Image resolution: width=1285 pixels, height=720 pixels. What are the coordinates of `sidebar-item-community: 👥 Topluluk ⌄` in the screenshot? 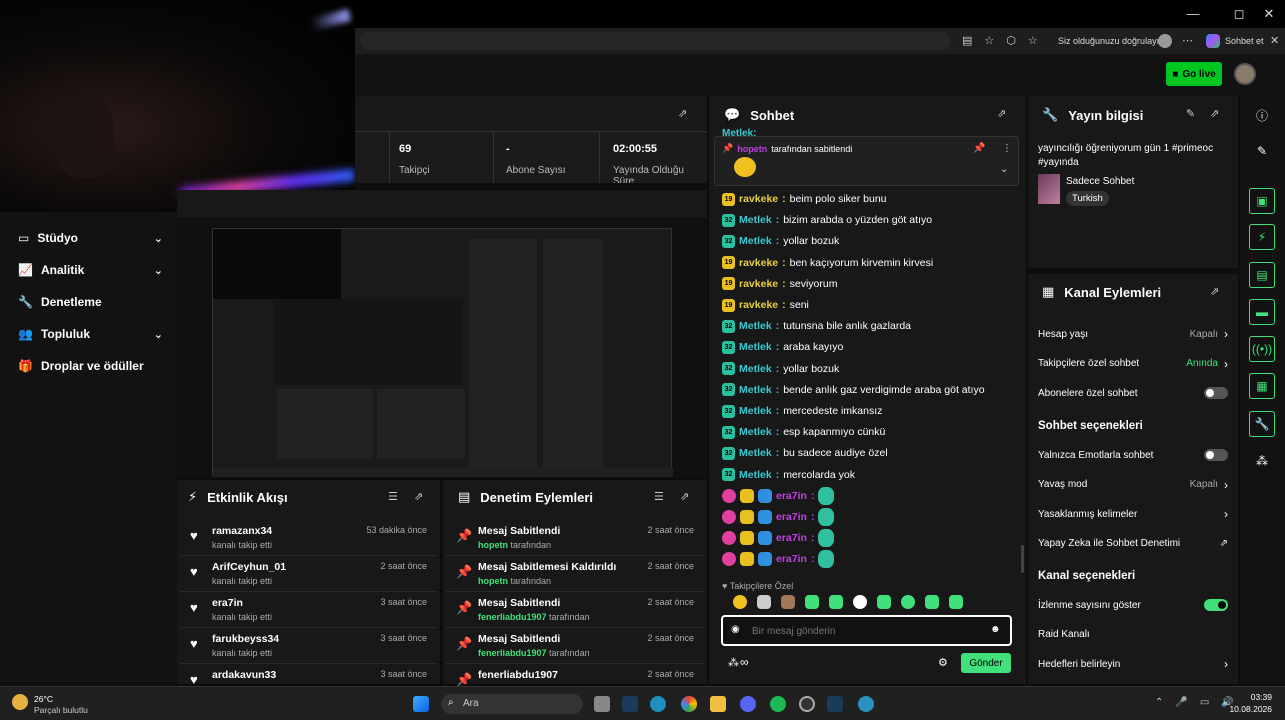 It's located at (90, 334).